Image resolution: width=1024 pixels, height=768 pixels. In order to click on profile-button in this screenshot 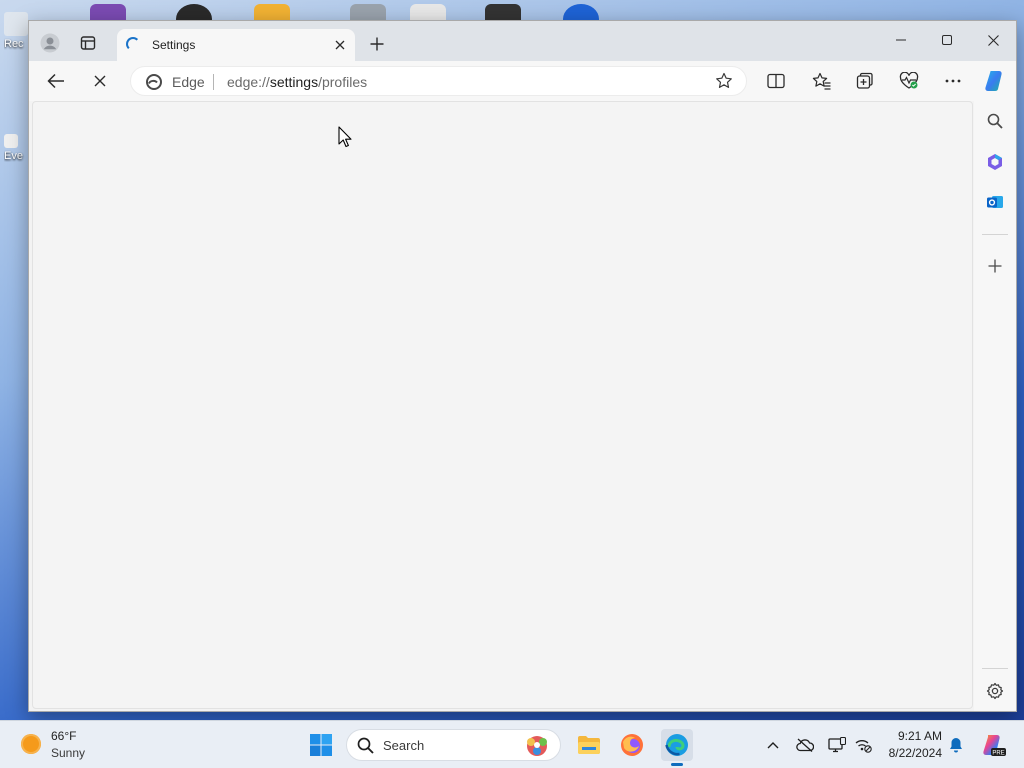, I will do `click(50, 43)`.